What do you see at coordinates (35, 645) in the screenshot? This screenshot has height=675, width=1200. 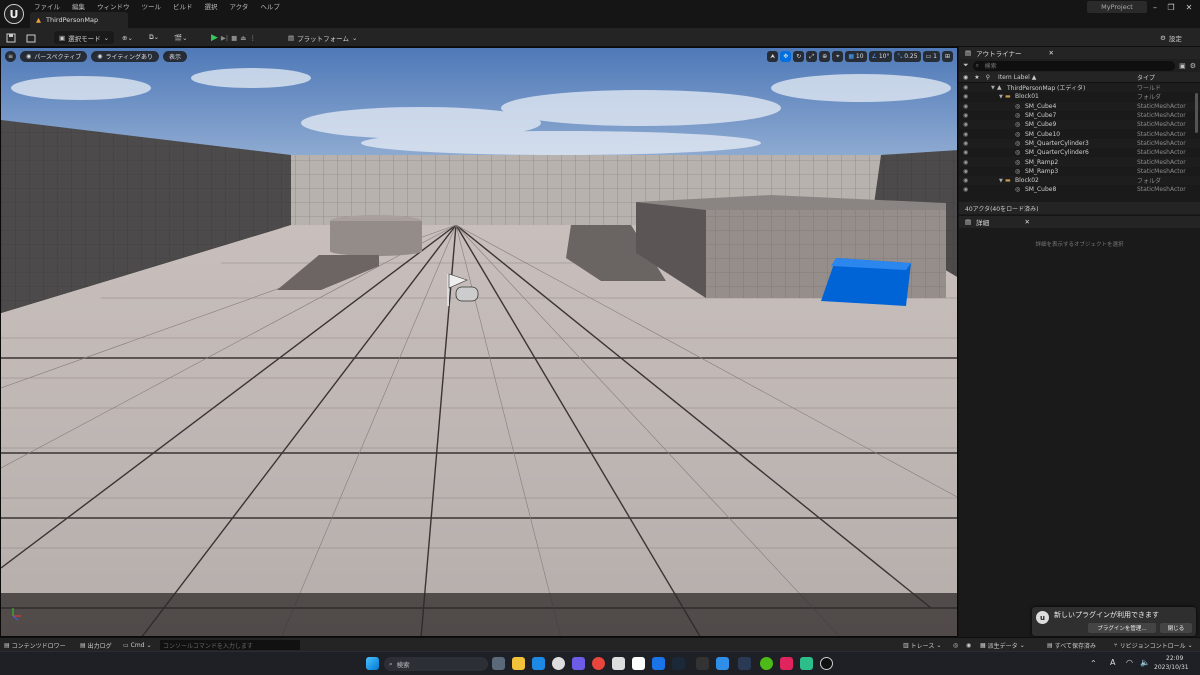 I see `content-drawer-button: ▤ コンテンツドロワー` at bounding box center [35, 645].